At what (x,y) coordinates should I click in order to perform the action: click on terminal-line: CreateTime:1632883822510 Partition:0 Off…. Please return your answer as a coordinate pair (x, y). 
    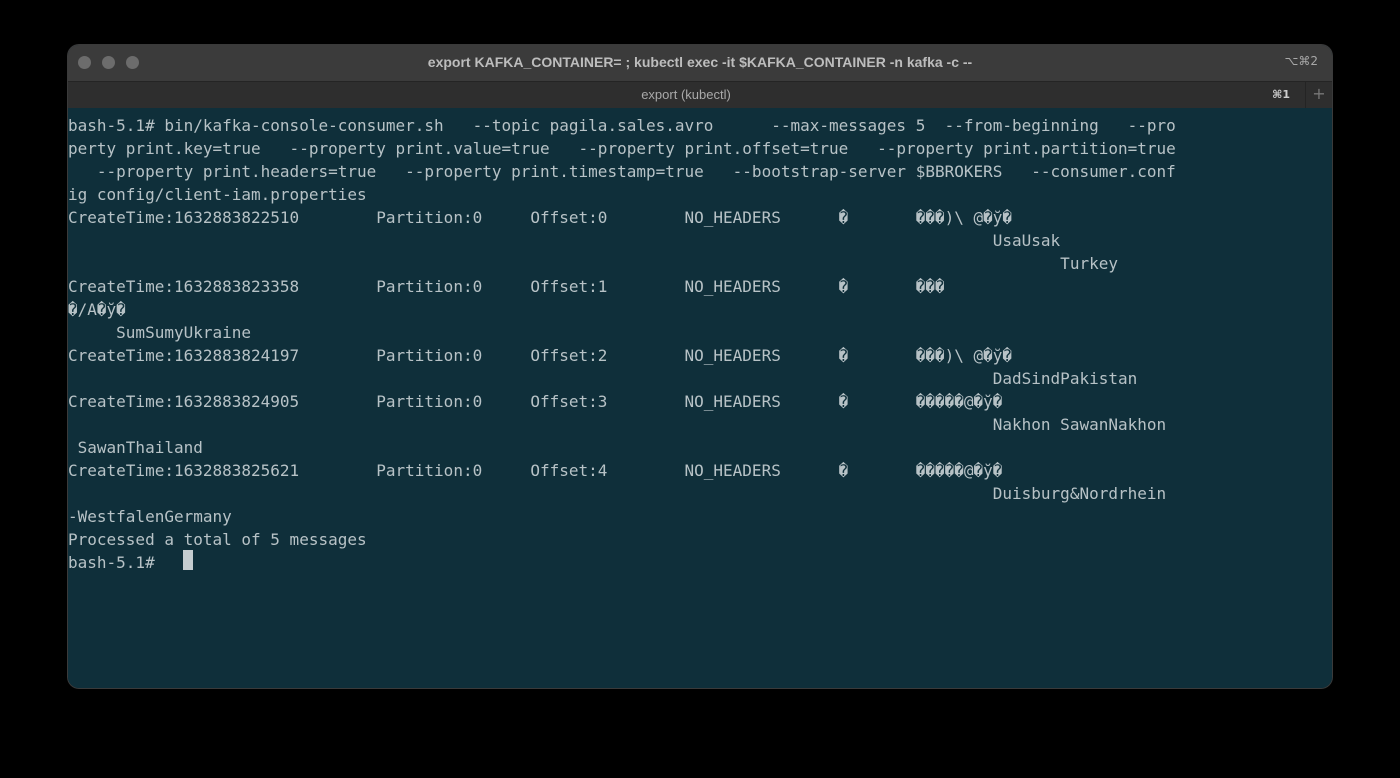
    Looking at the image, I should click on (540, 217).